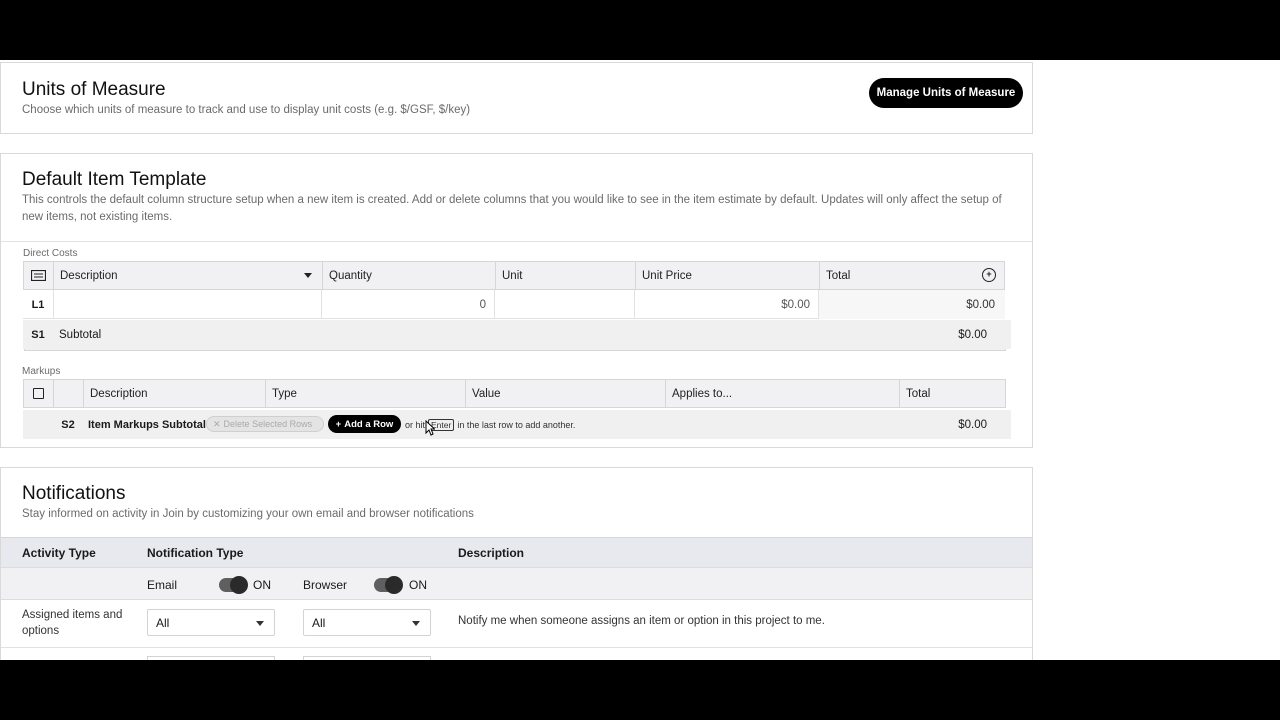  I want to click on markups-subtotal-total: $0.00, so click(972, 424).